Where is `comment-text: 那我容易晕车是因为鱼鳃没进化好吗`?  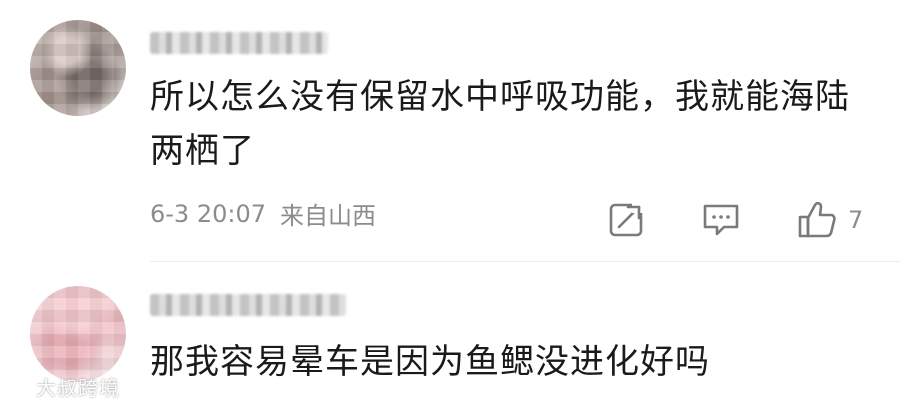
comment-text: 那我容易晕车是因为鱼鳃没进化好吗 is located at coordinates (430, 362).